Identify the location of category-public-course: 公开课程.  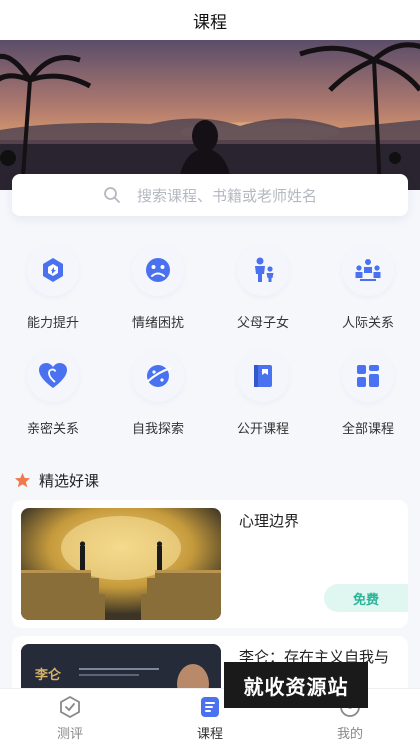
(263, 393).